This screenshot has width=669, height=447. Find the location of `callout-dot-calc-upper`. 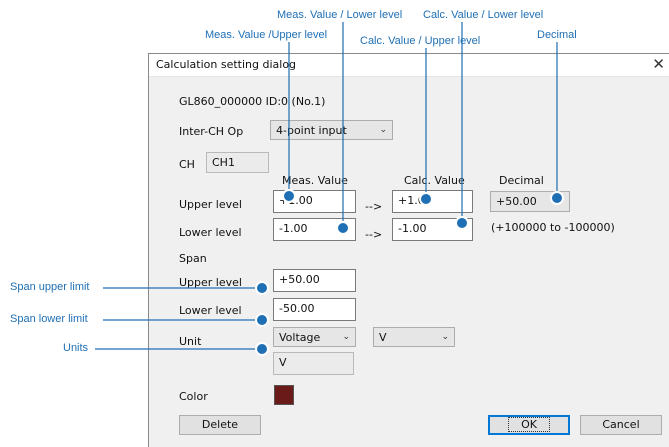

callout-dot-calc-upper is located at coordinates (426, 199).